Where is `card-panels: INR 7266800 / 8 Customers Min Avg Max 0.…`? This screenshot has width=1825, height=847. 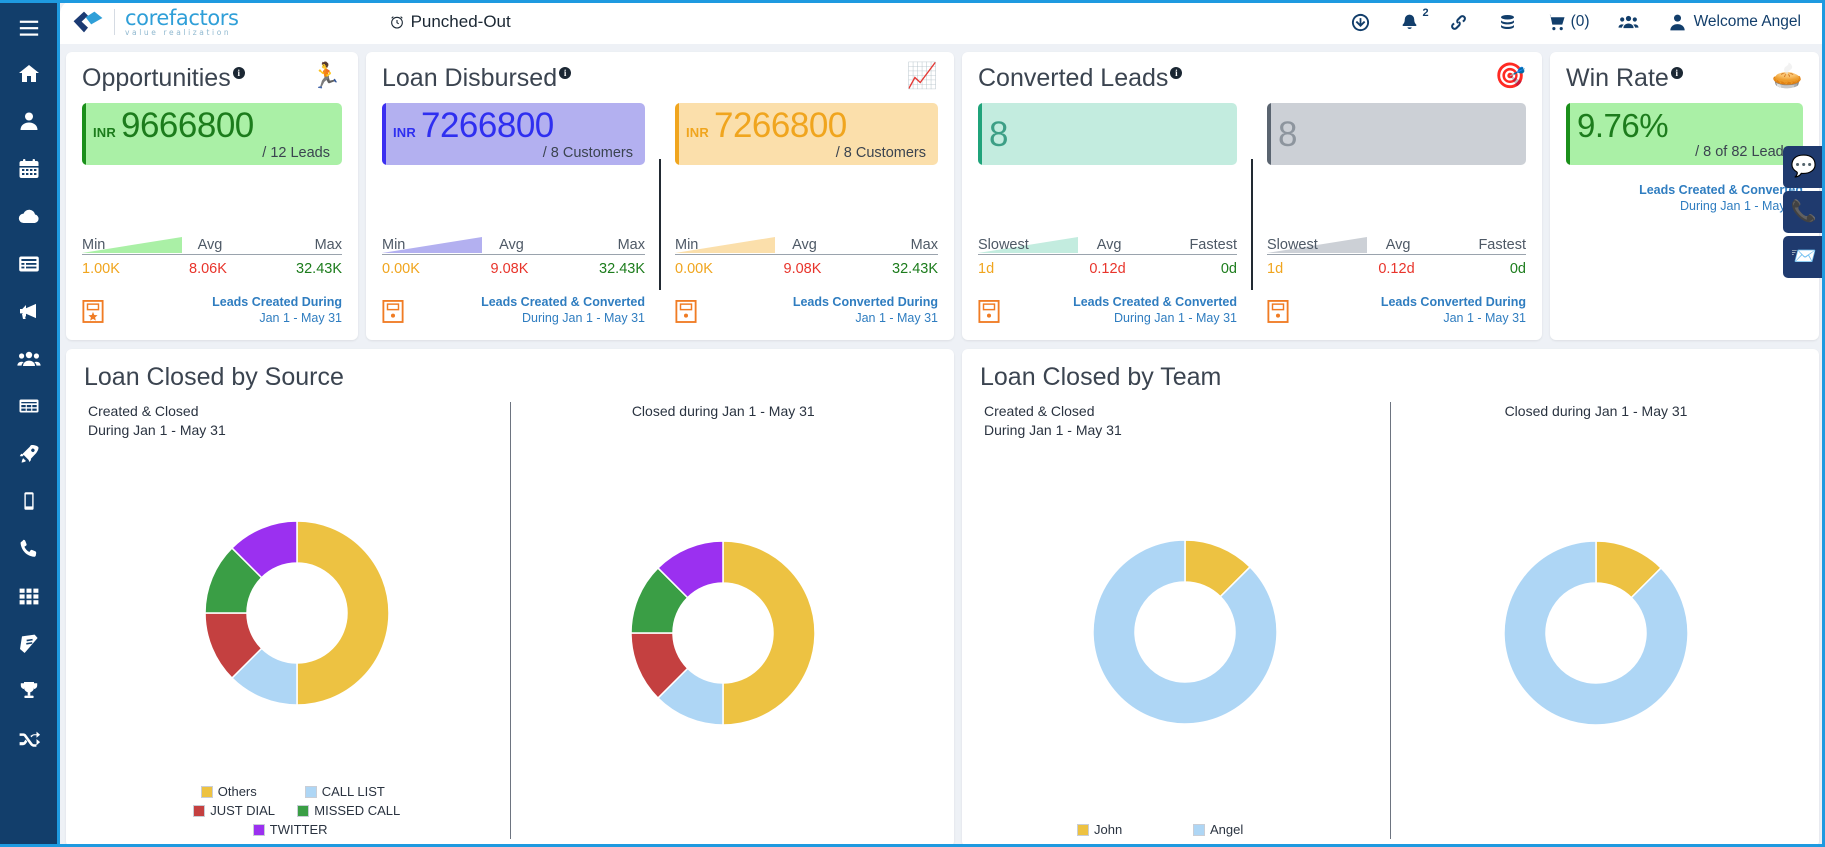
card-panels: INR 7266800 / 8 Customers Min Avg Max 0.… is located at coordinates (660, 216).